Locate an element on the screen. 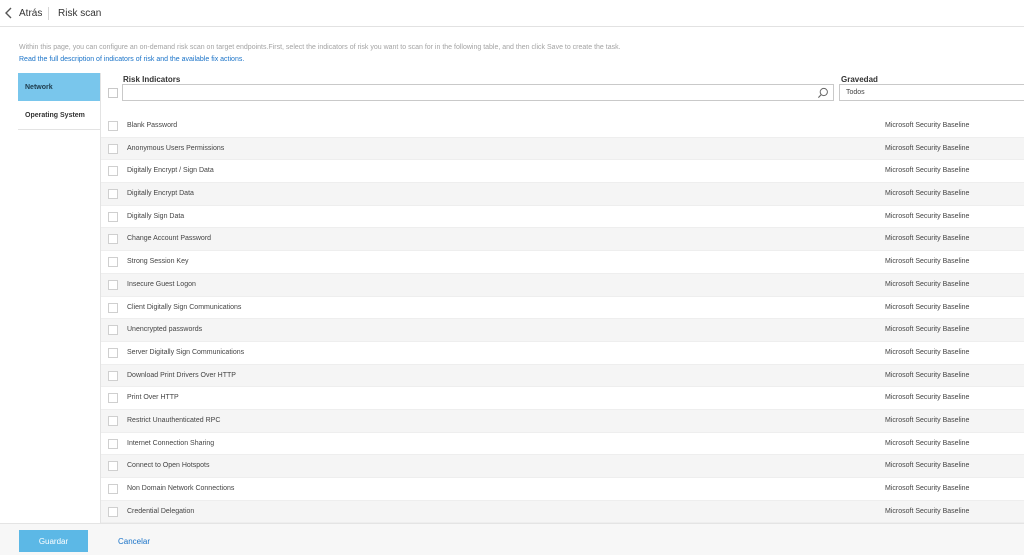 This screenshot has height=555, width=1024. column-header-risk-indicators: Risk Indicators is located at coordinates (152, 79).